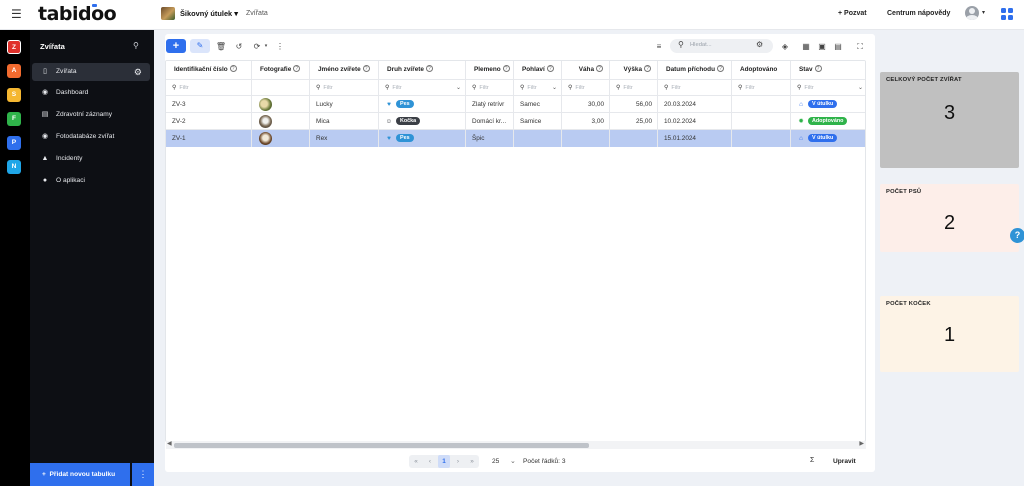  Describe the element at coordinates (444, 461) in the screenshot. I see `current-page: 1` at that location.